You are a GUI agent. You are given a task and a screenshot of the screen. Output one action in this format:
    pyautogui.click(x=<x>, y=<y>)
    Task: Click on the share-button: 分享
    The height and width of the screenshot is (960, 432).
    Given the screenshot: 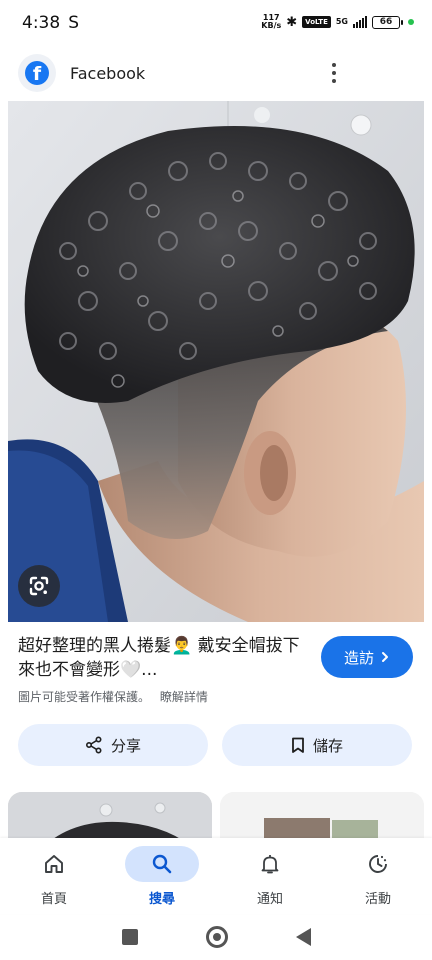 What is the action you would take?
    pyautogui.click(x=113, y=745)
    